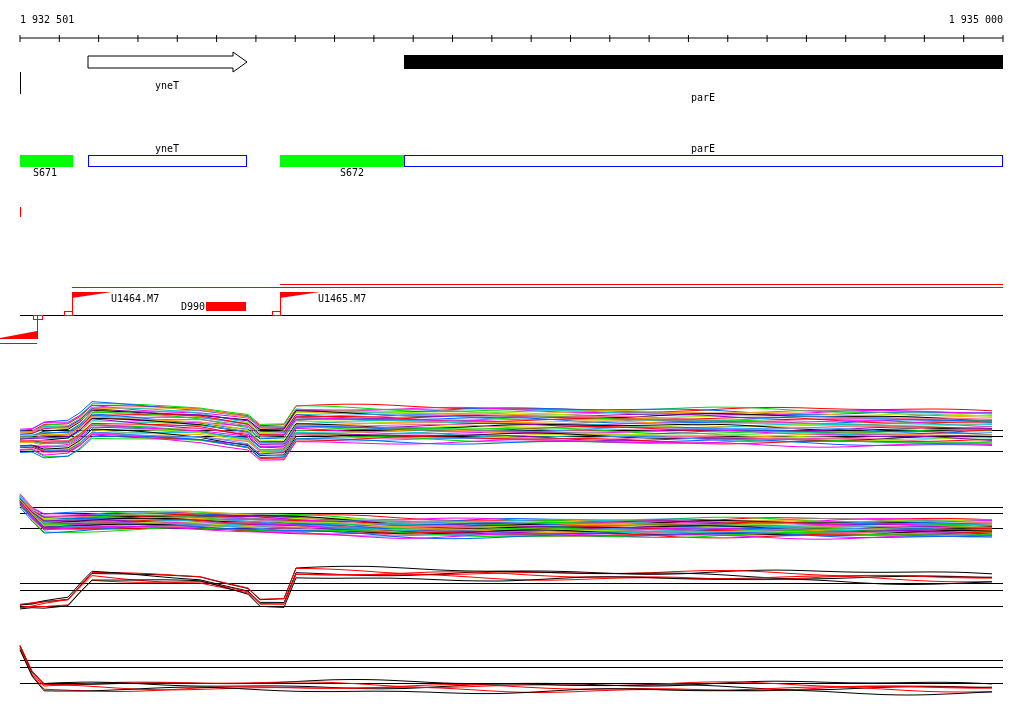 The image size is (1024, 714). I want to click on promoter-label: U1464.M7, so click(135, 298).